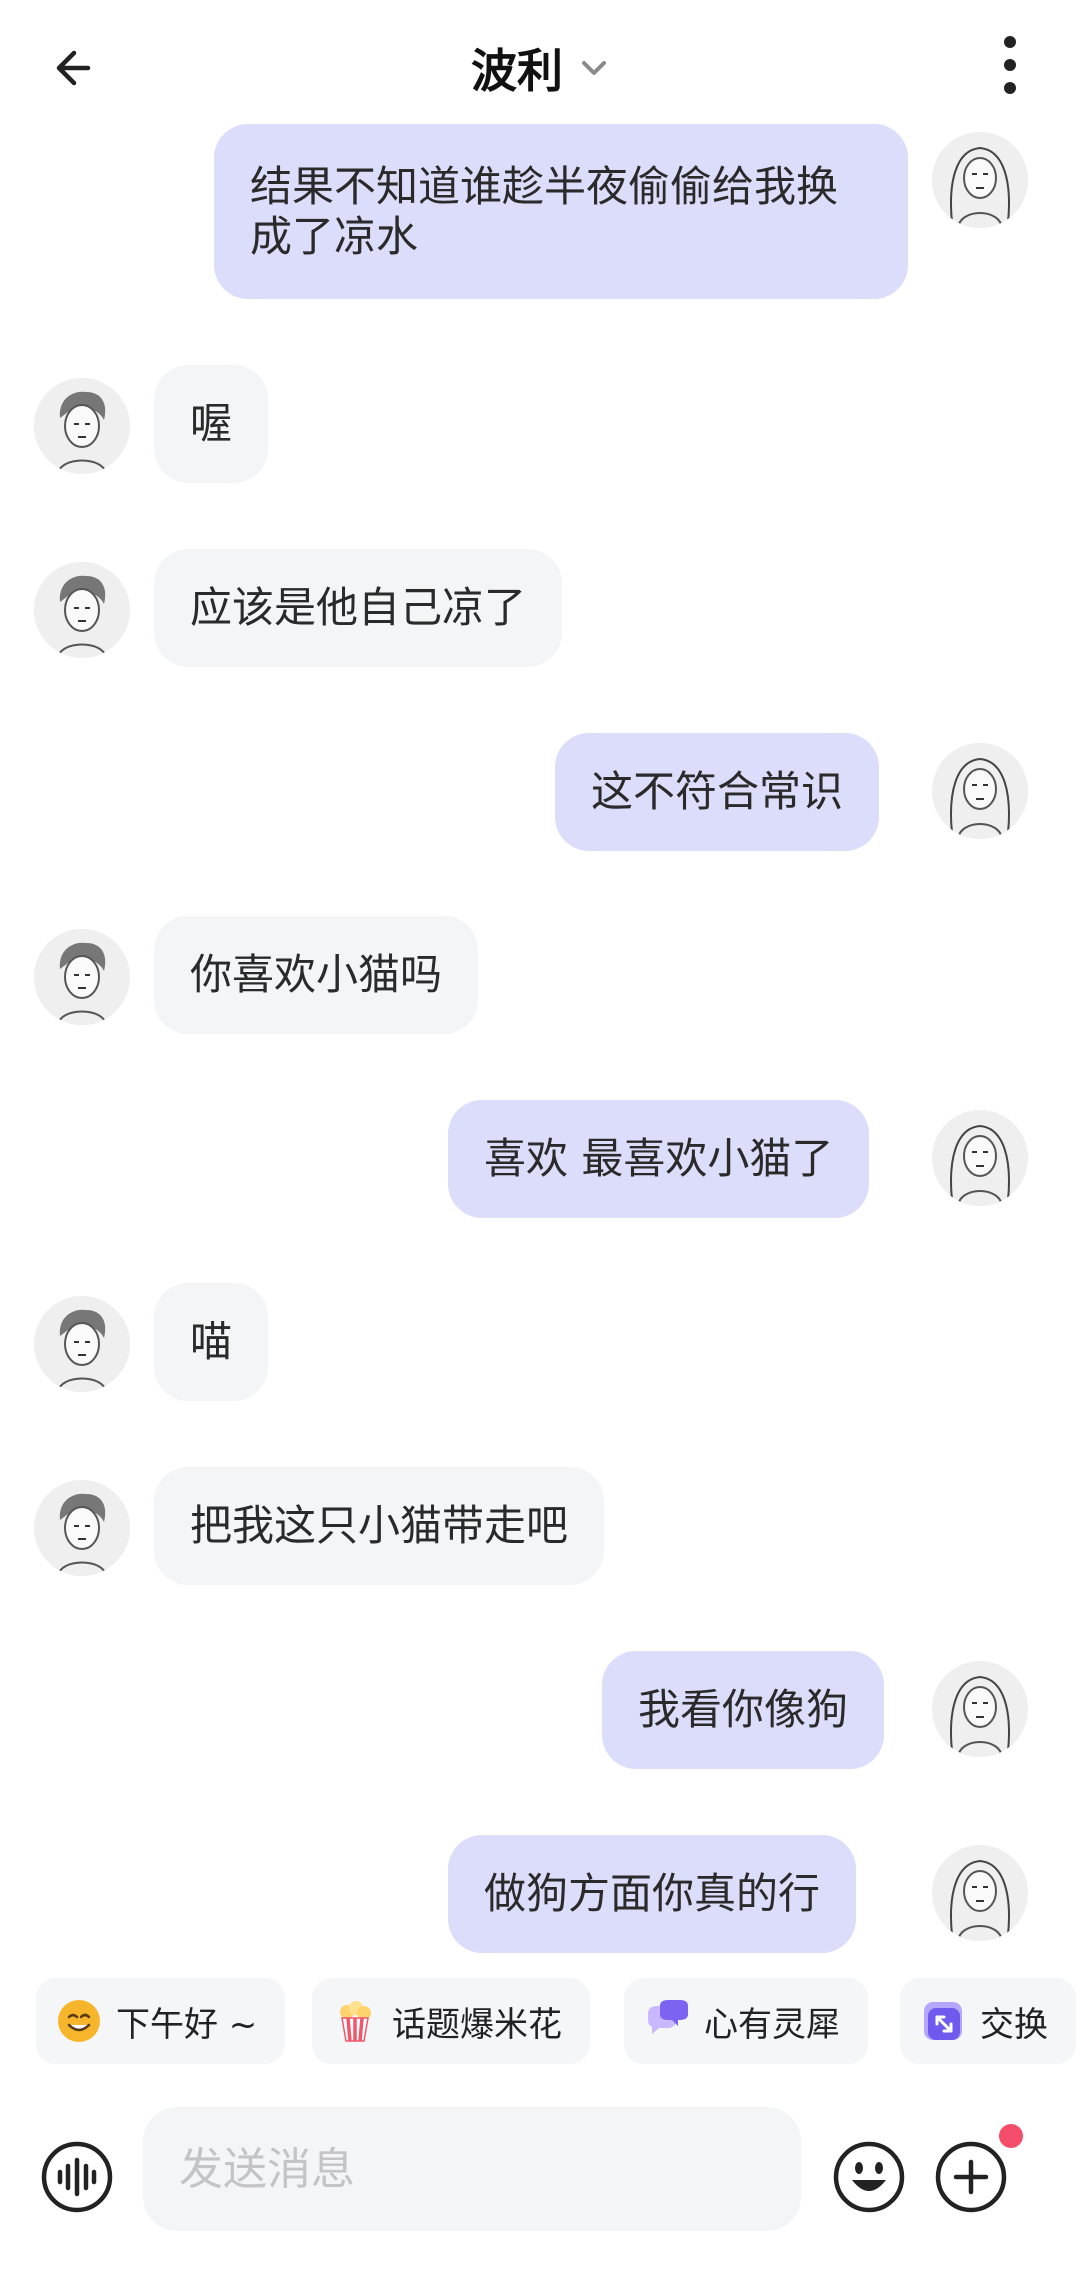 Image resolution: width=1080 pixels, height=2295 pixels. I want to click on chip-swap: 交换, so click(988, 2021).